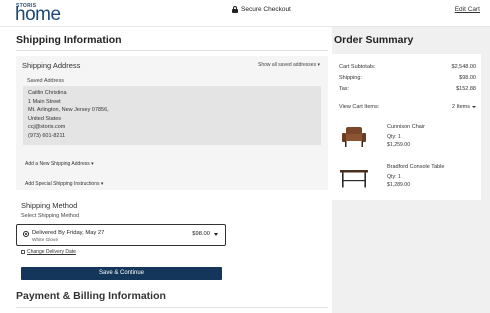  What do you see at coordinates (51, 65) in the screenshot?
I see `shipping-address-title: Shipping Address` at bounding box center [51, 65].